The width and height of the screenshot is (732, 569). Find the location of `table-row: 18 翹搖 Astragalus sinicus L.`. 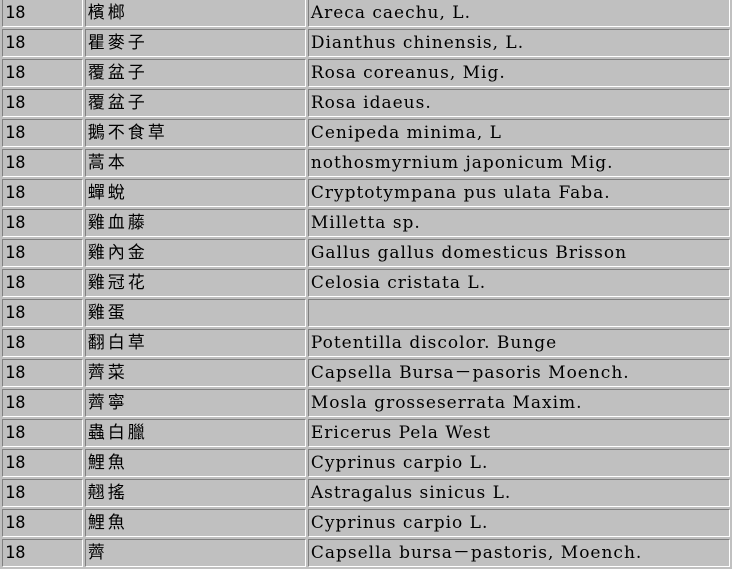

table-row: 18 翹搖 Astragalus sinicus L. is located at coordinates (366, 493).